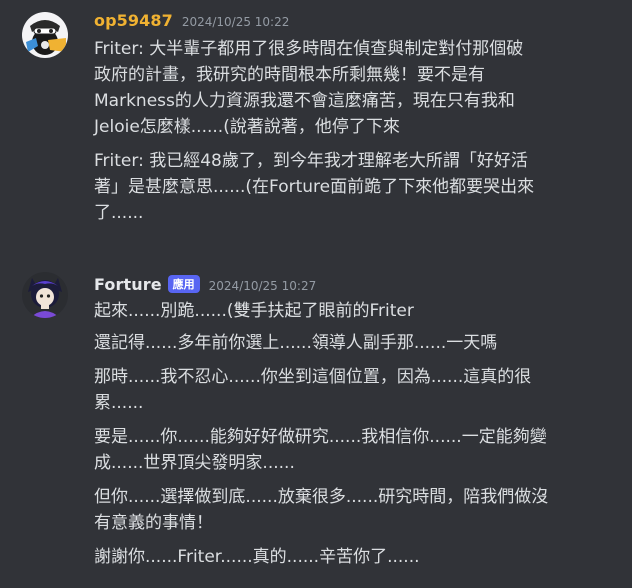  What do you see at coordinates (304, 101) in the screenshot?
I see `message-line: Markness的人力資源我還不會這麼痛苦，現在只有我和` at bounding box center [304, 101].